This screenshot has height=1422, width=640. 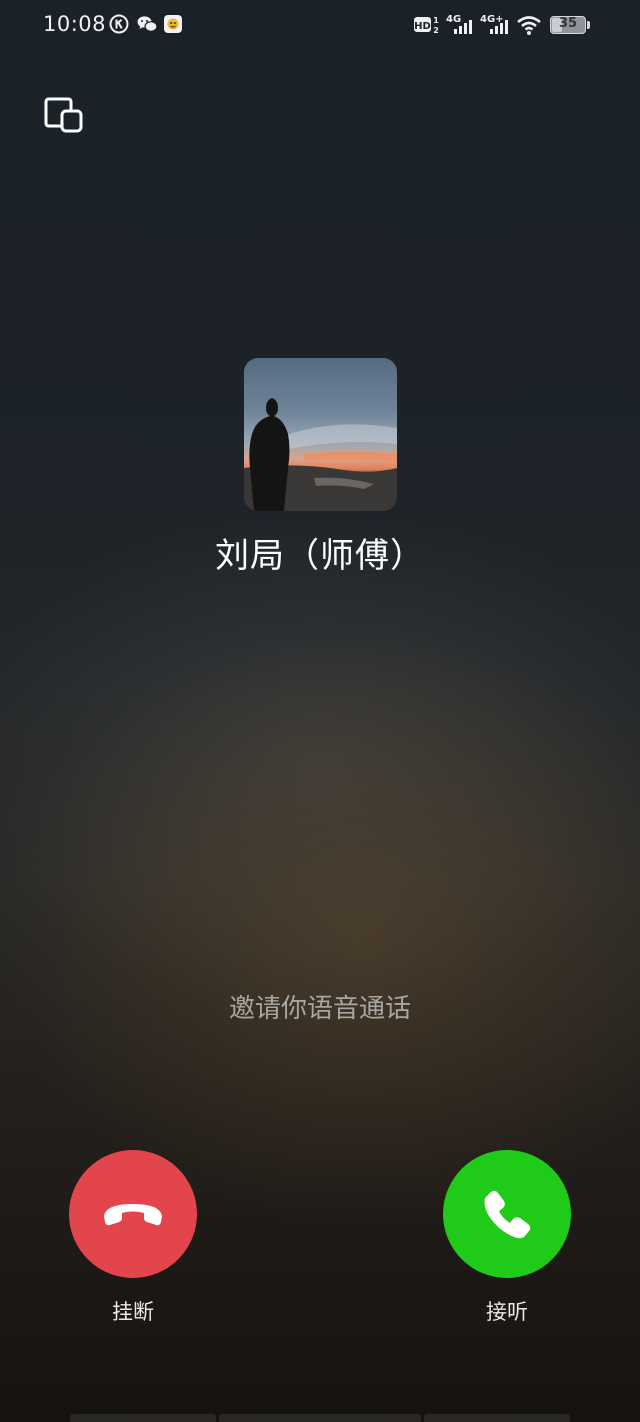 What do you see at coordinates (453, 19) in the screenshot?
I see `svg-text: 4G` at bounding box center [453, 19].